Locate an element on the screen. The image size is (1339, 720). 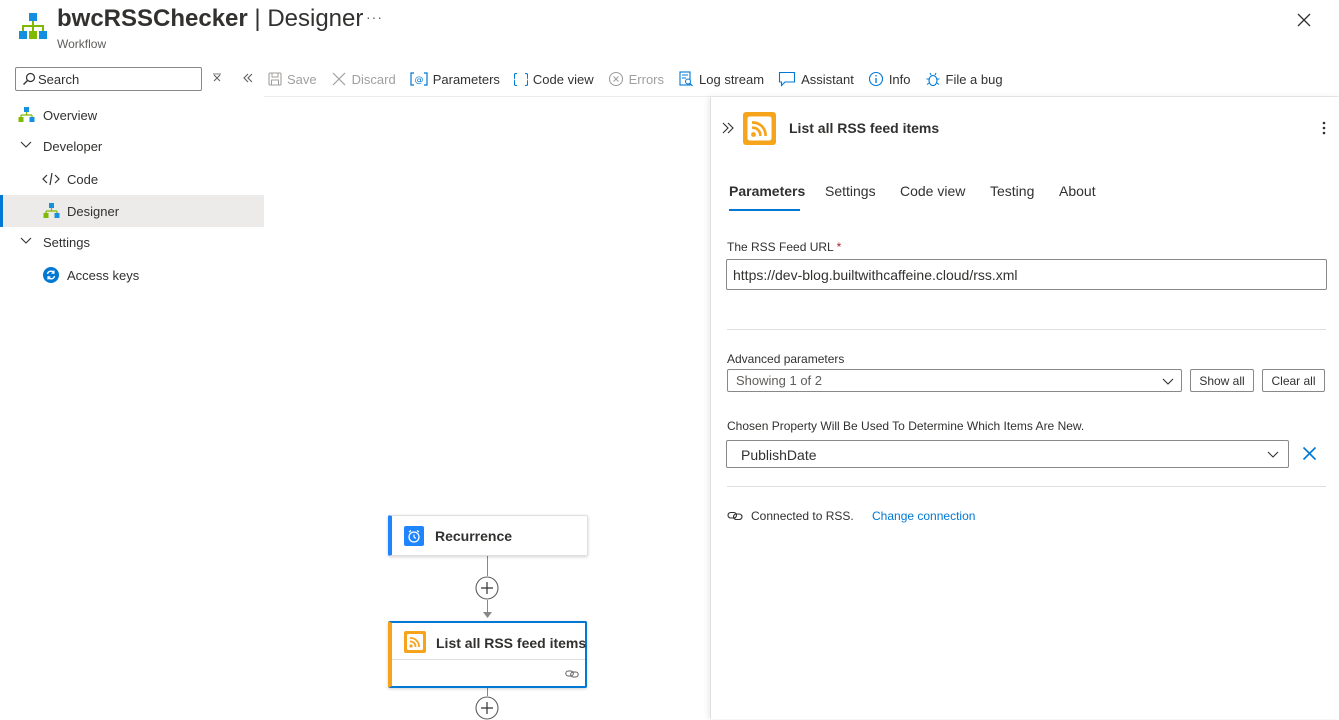
page-title: bwcRSSChecker | Designer is located at coordinates (210, 18).